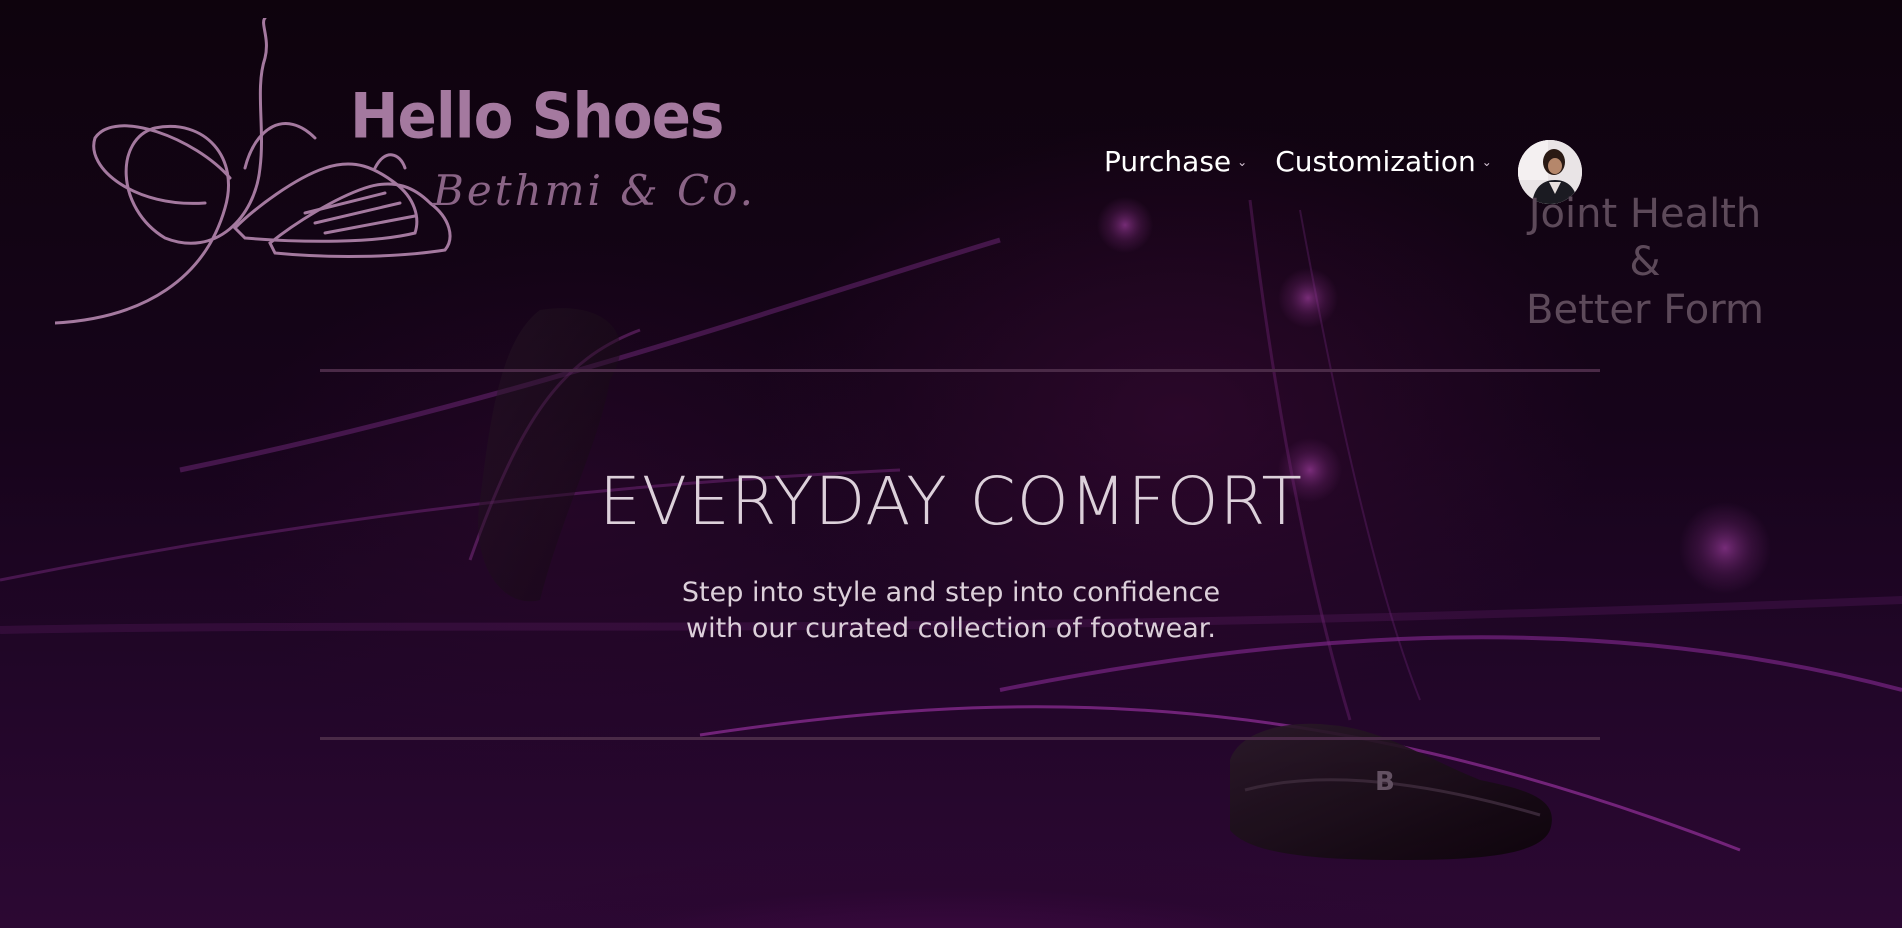 The image size is (1902, 928). I want to click on nav-item-customization: Customization ⌄, so click(1383, 161).